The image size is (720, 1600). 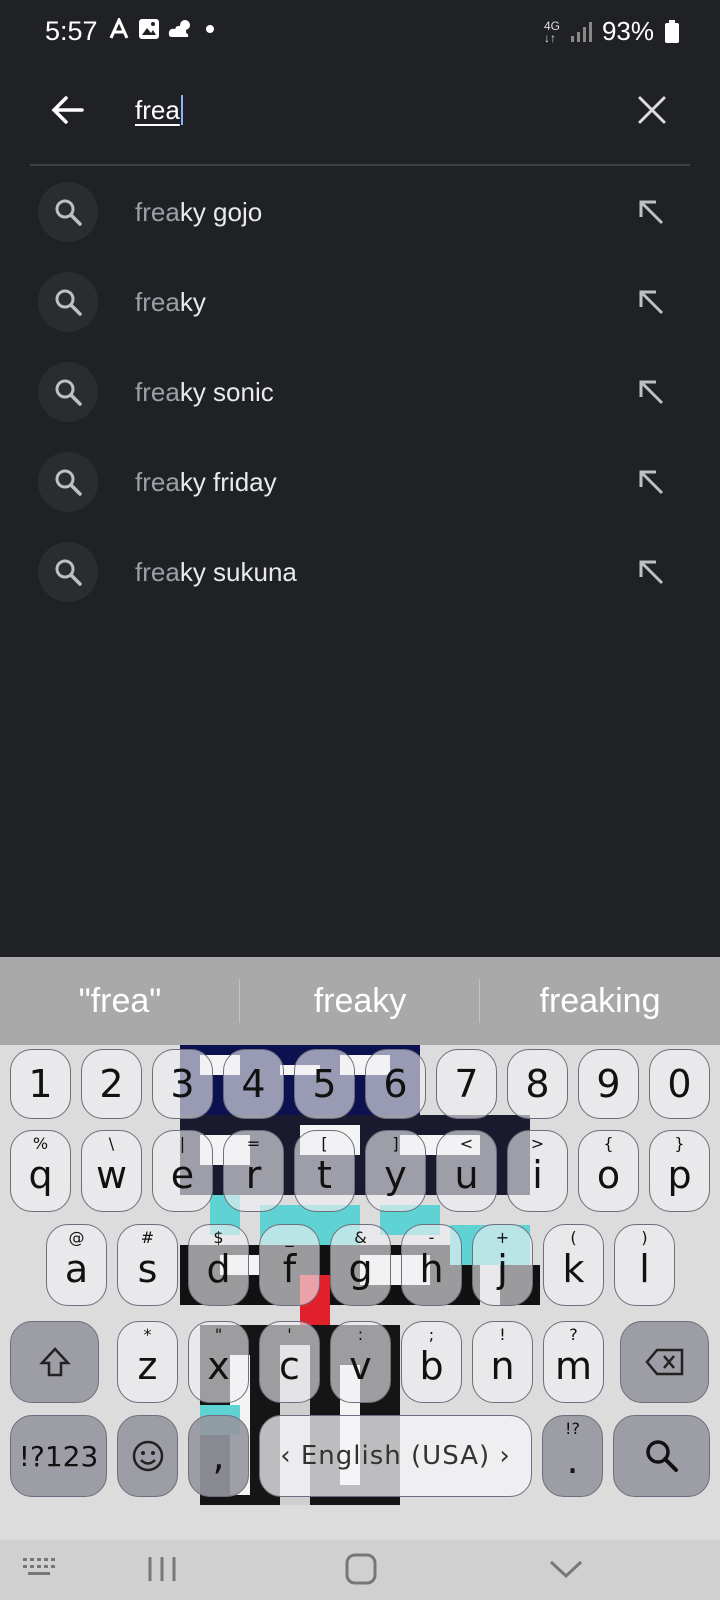 I want to click on key-9: 9, so click(x=608, y=1084).